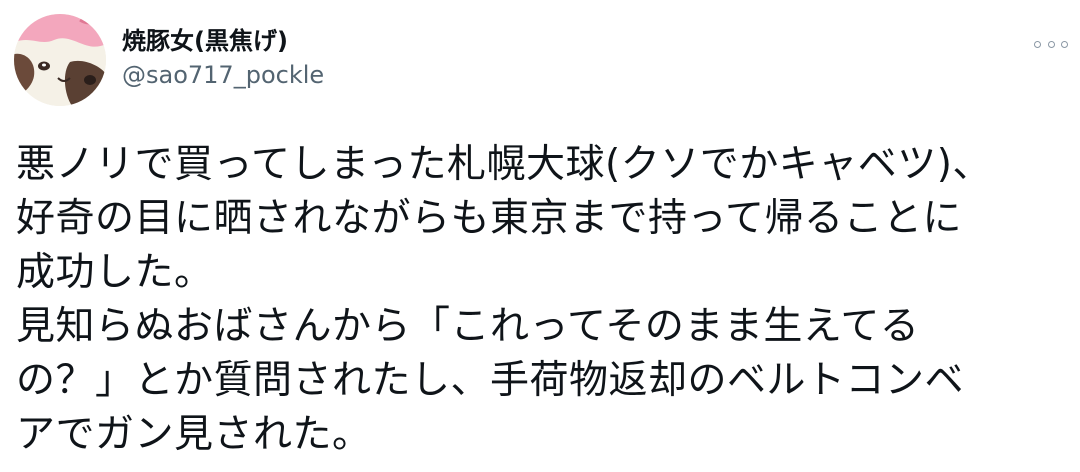 The image size is (1080, 472). I want to click on avatar-cat-icon, so click(60, 60).